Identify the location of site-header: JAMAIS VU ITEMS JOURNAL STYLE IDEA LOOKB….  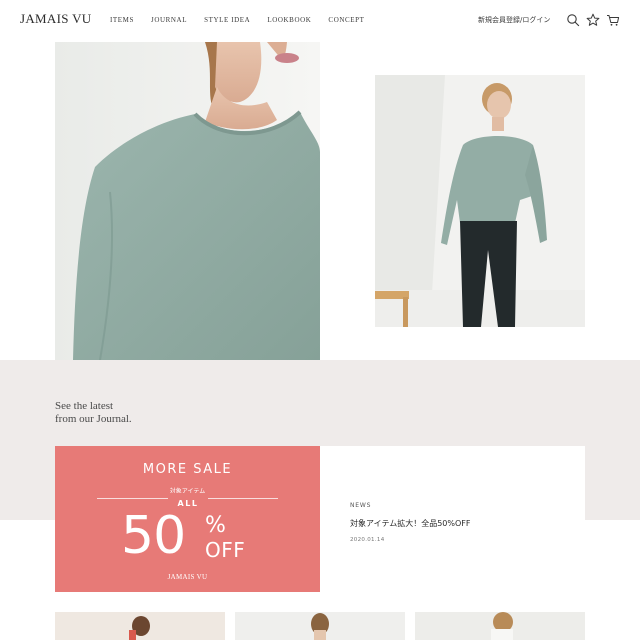
(320, 21).